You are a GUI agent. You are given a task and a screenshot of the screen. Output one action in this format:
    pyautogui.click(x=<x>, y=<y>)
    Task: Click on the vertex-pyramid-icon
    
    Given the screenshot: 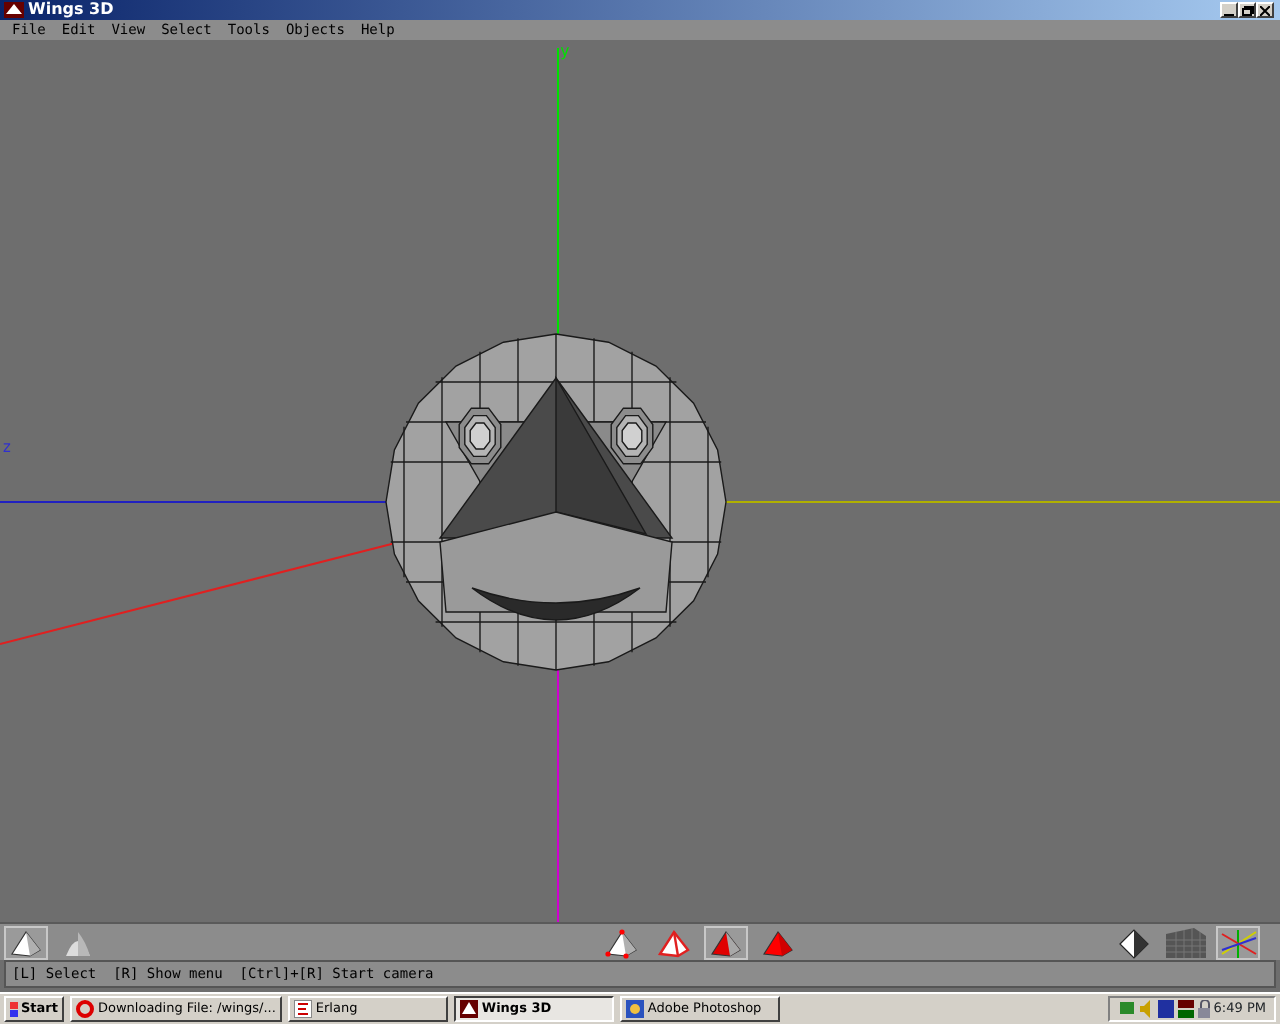 What is the action you would take?
    pyautogui.click(x=622, y=942)
    